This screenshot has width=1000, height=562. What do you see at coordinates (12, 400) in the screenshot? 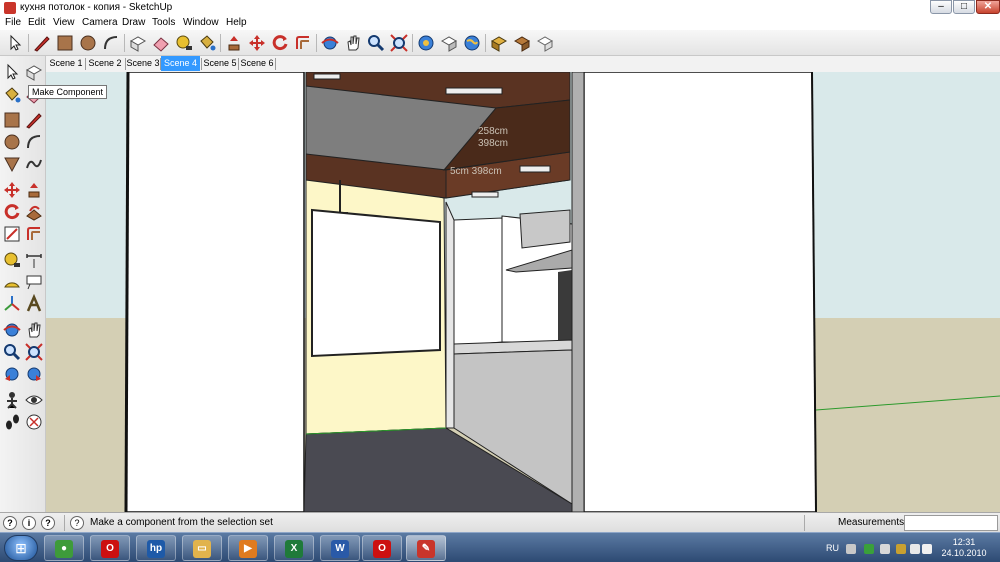
I see `position-camera-icon` at bounding box center [12, 400].